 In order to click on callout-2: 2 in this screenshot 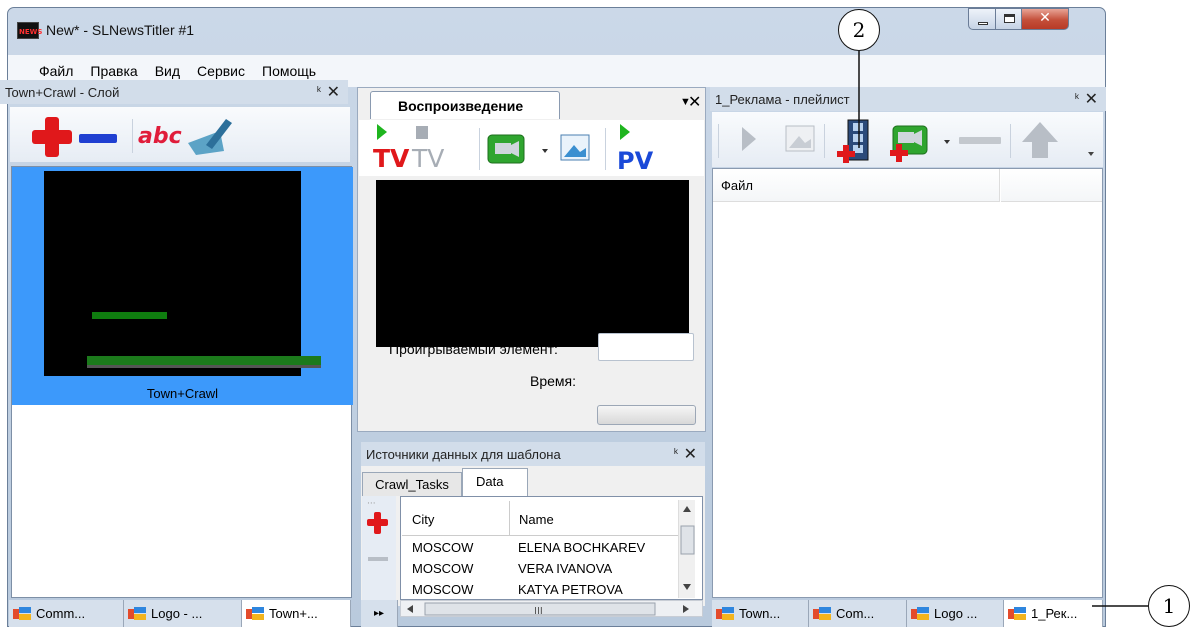, I will do `click(859, 30)`.